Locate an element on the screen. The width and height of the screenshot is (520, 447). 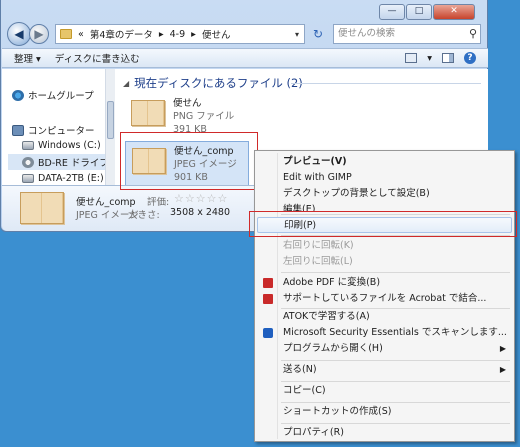
homegroup-icon is located at coordinates (18, 95).